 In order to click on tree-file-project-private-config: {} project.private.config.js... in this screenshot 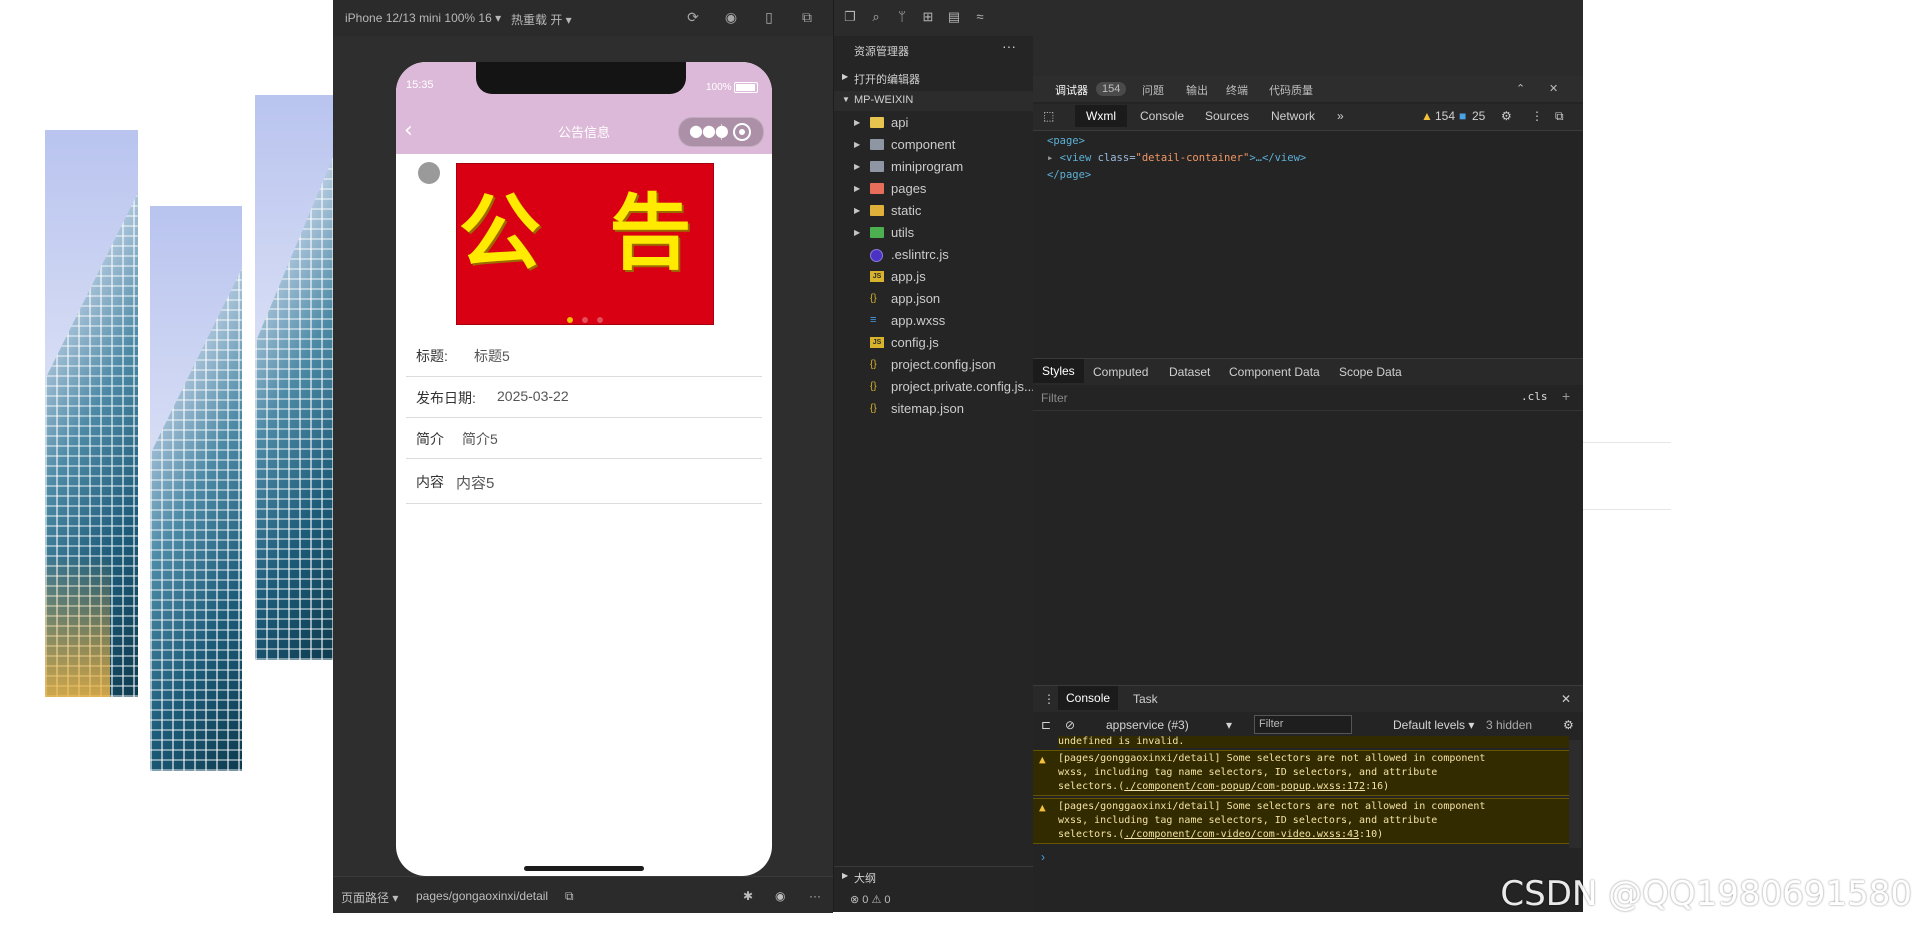, I will do `click(934, 387)`.